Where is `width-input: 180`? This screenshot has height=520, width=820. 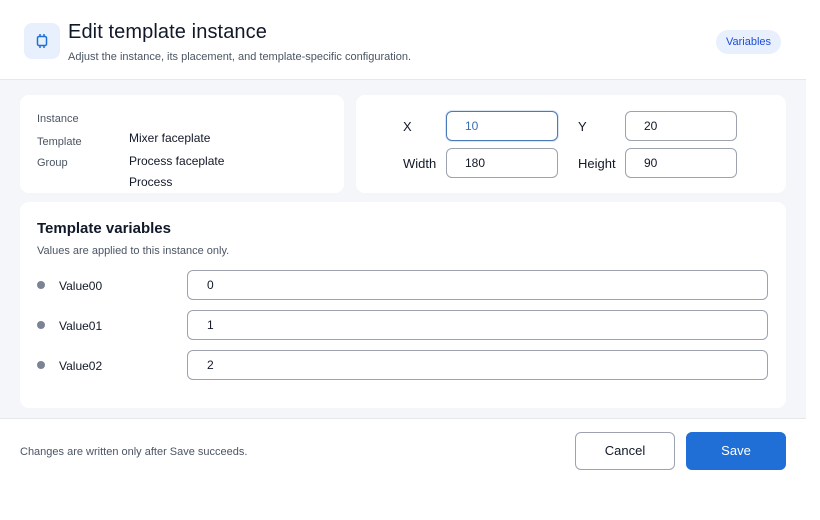
width-input: 180 is located at coordinates (502, 163).